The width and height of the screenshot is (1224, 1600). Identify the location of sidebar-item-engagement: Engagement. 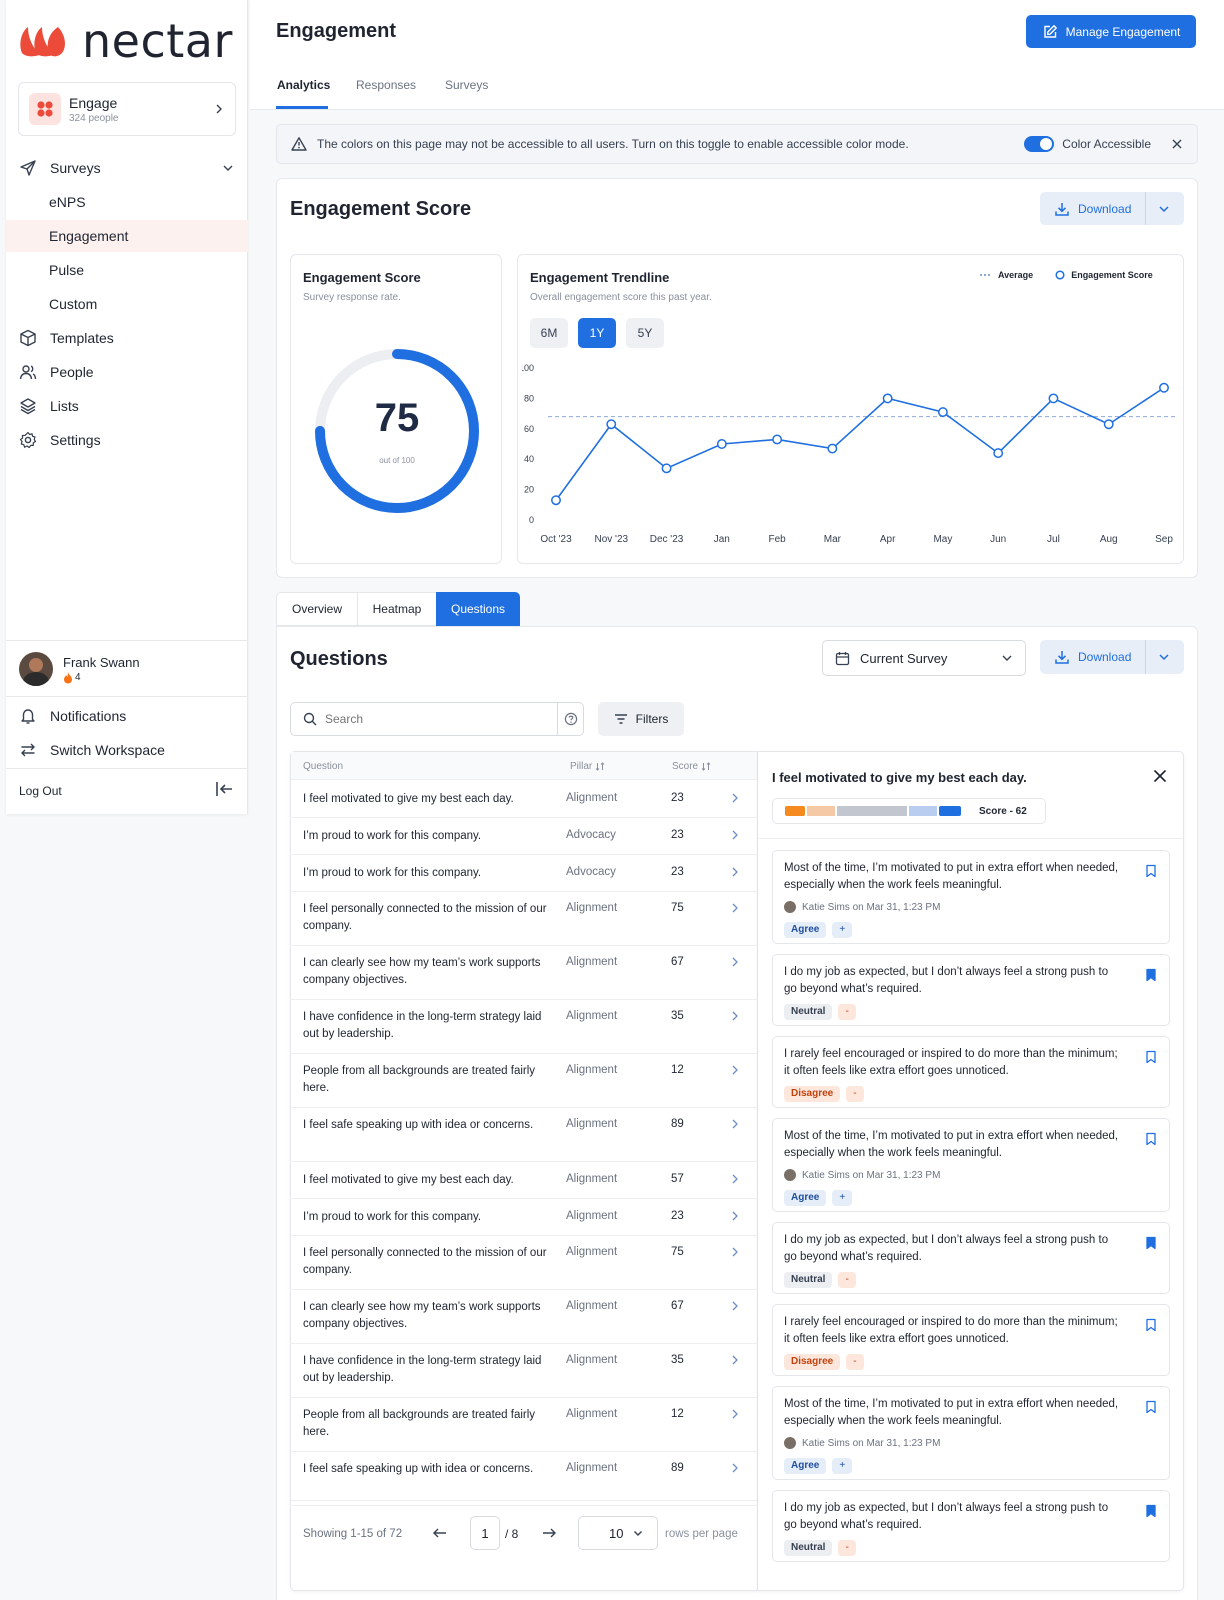
(127, 236).